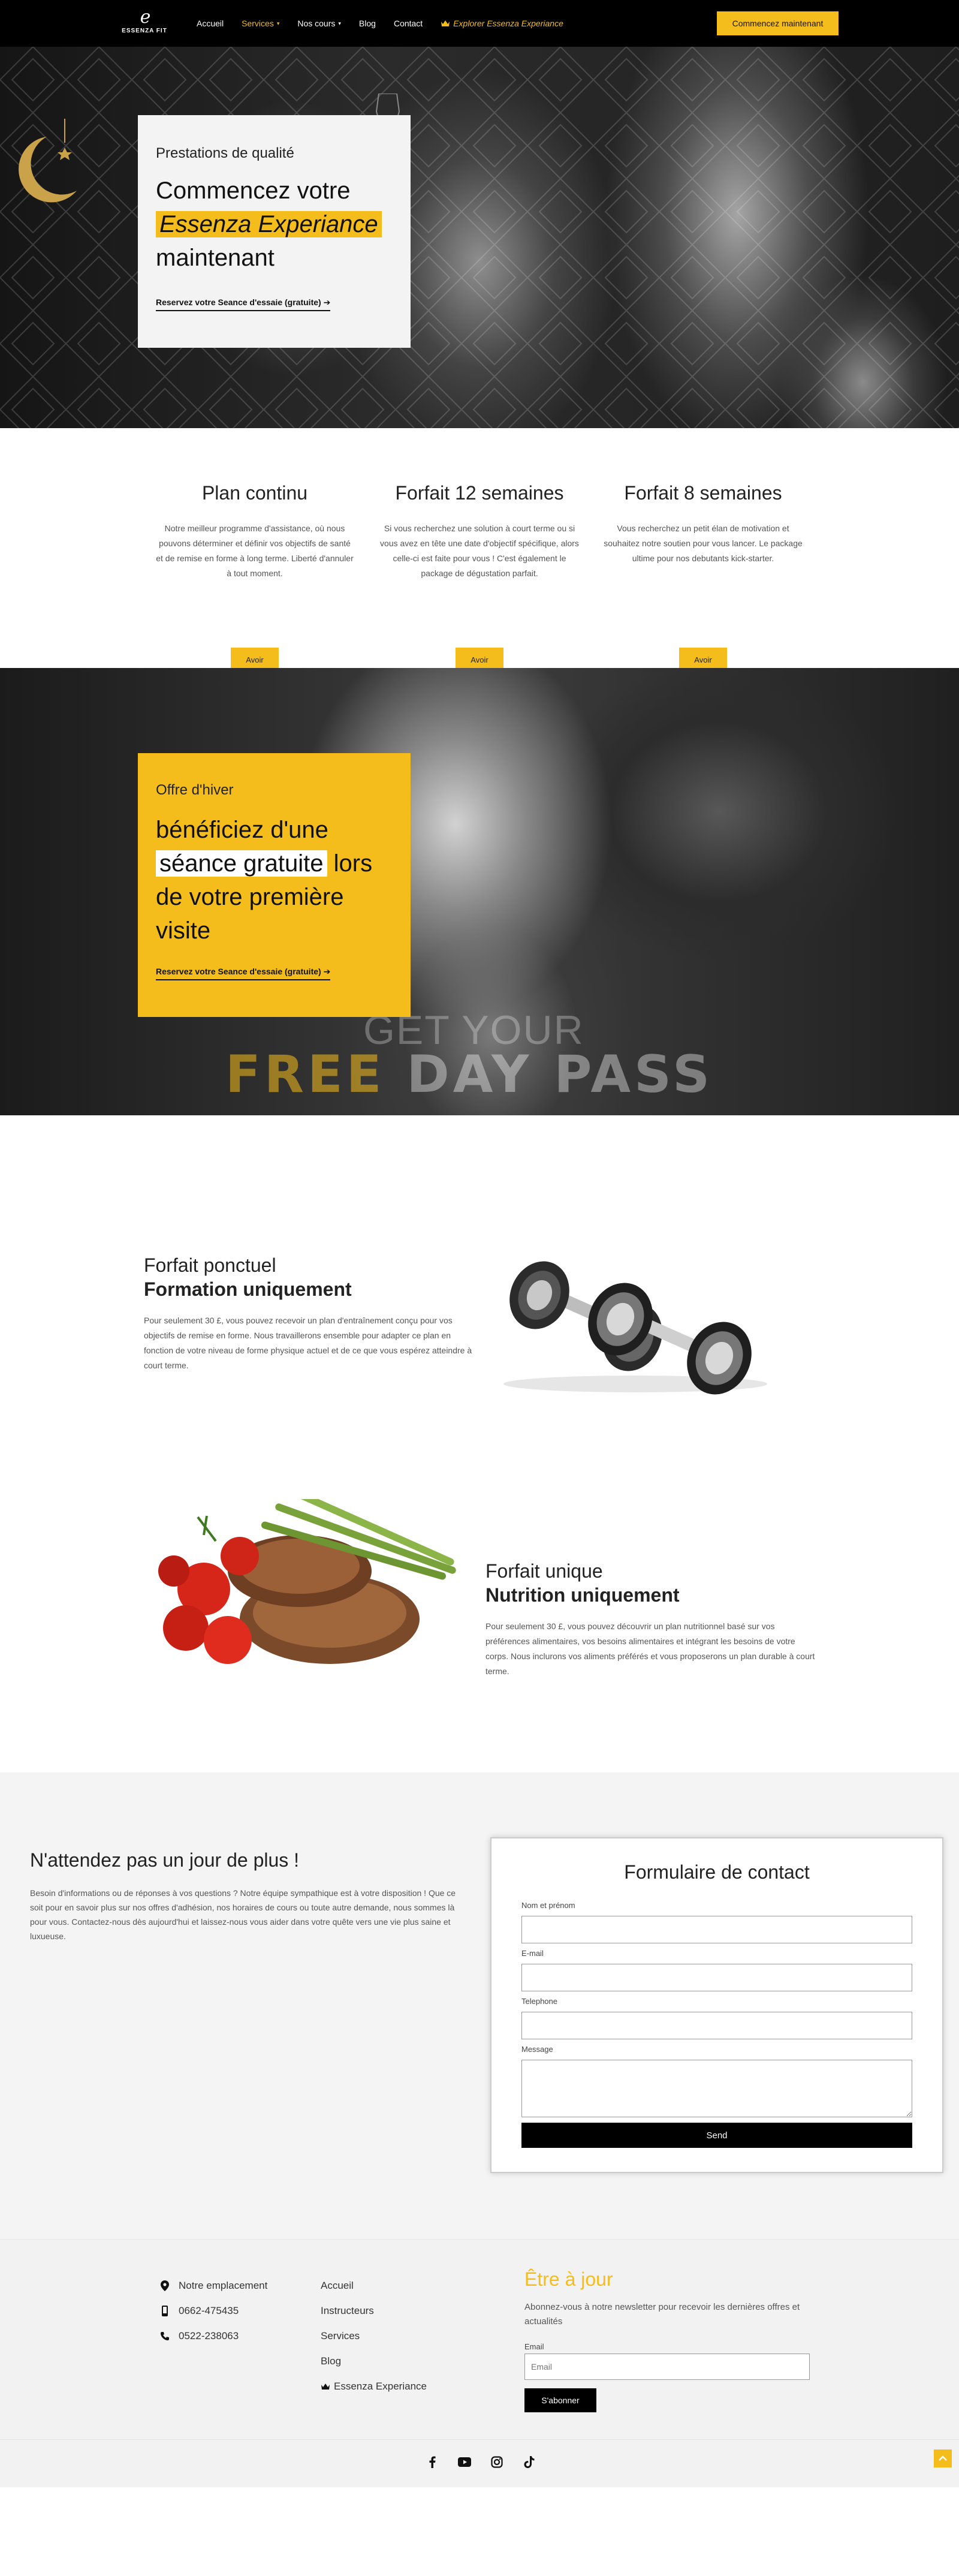 The width and height of the screenshot is (959, 2576). Describe the element at coordinates (209, 2336) in the screenshot. I see `footer-phone2: 0522-238063` at that location.